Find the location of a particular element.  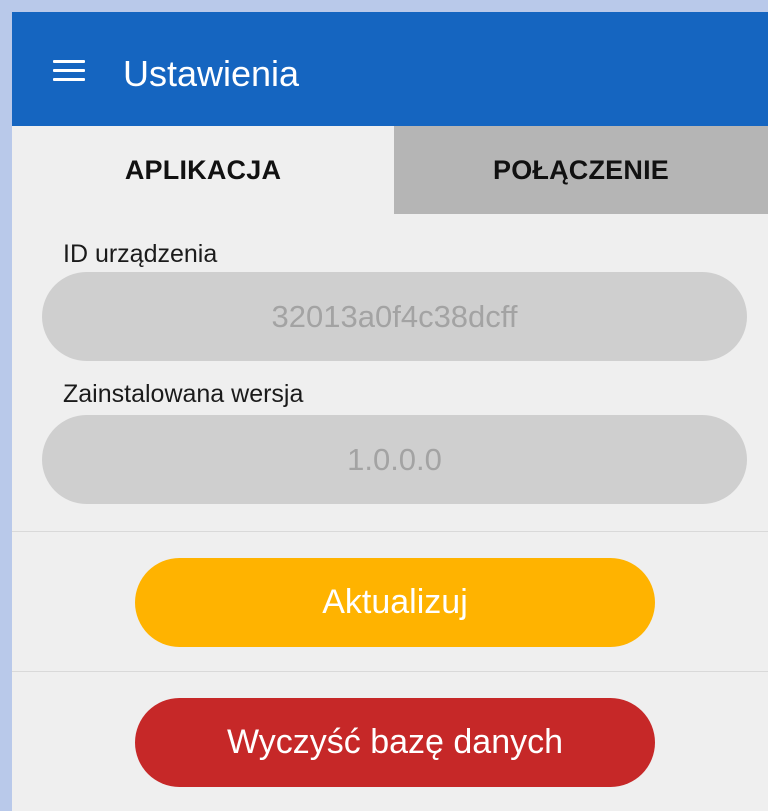

page-title: Ustawienia is located at coordinates (211, 73).